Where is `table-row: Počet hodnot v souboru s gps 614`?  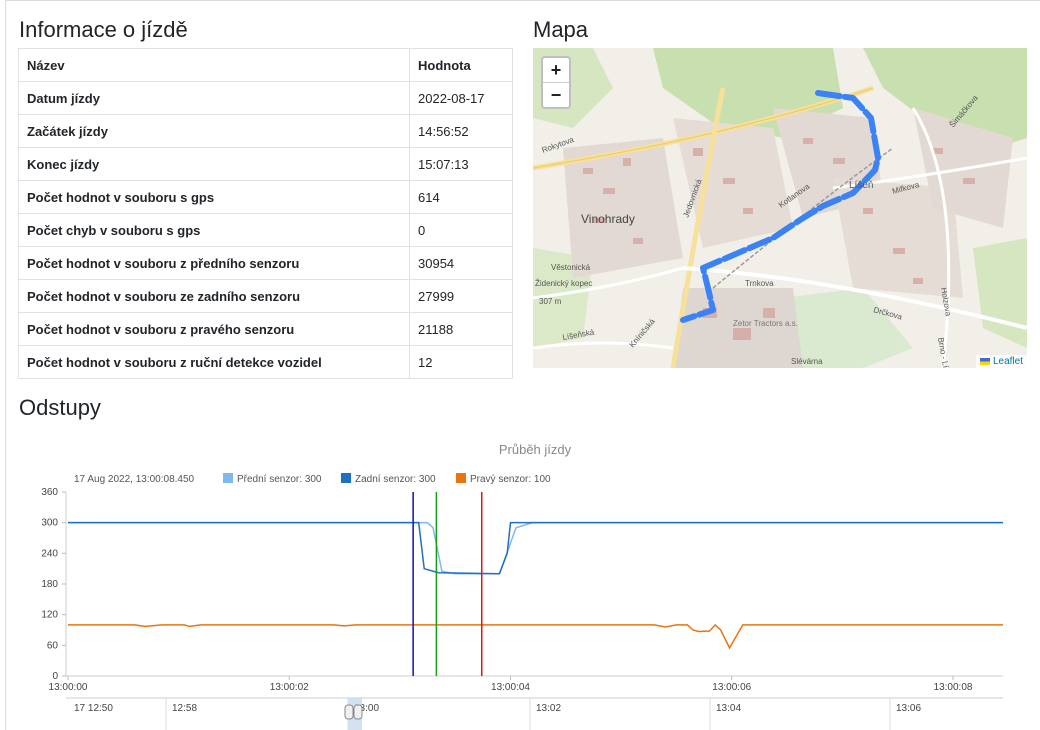
table-row: Počet hodnot v souboru s gps 614 is located at coordinates (265, 197).